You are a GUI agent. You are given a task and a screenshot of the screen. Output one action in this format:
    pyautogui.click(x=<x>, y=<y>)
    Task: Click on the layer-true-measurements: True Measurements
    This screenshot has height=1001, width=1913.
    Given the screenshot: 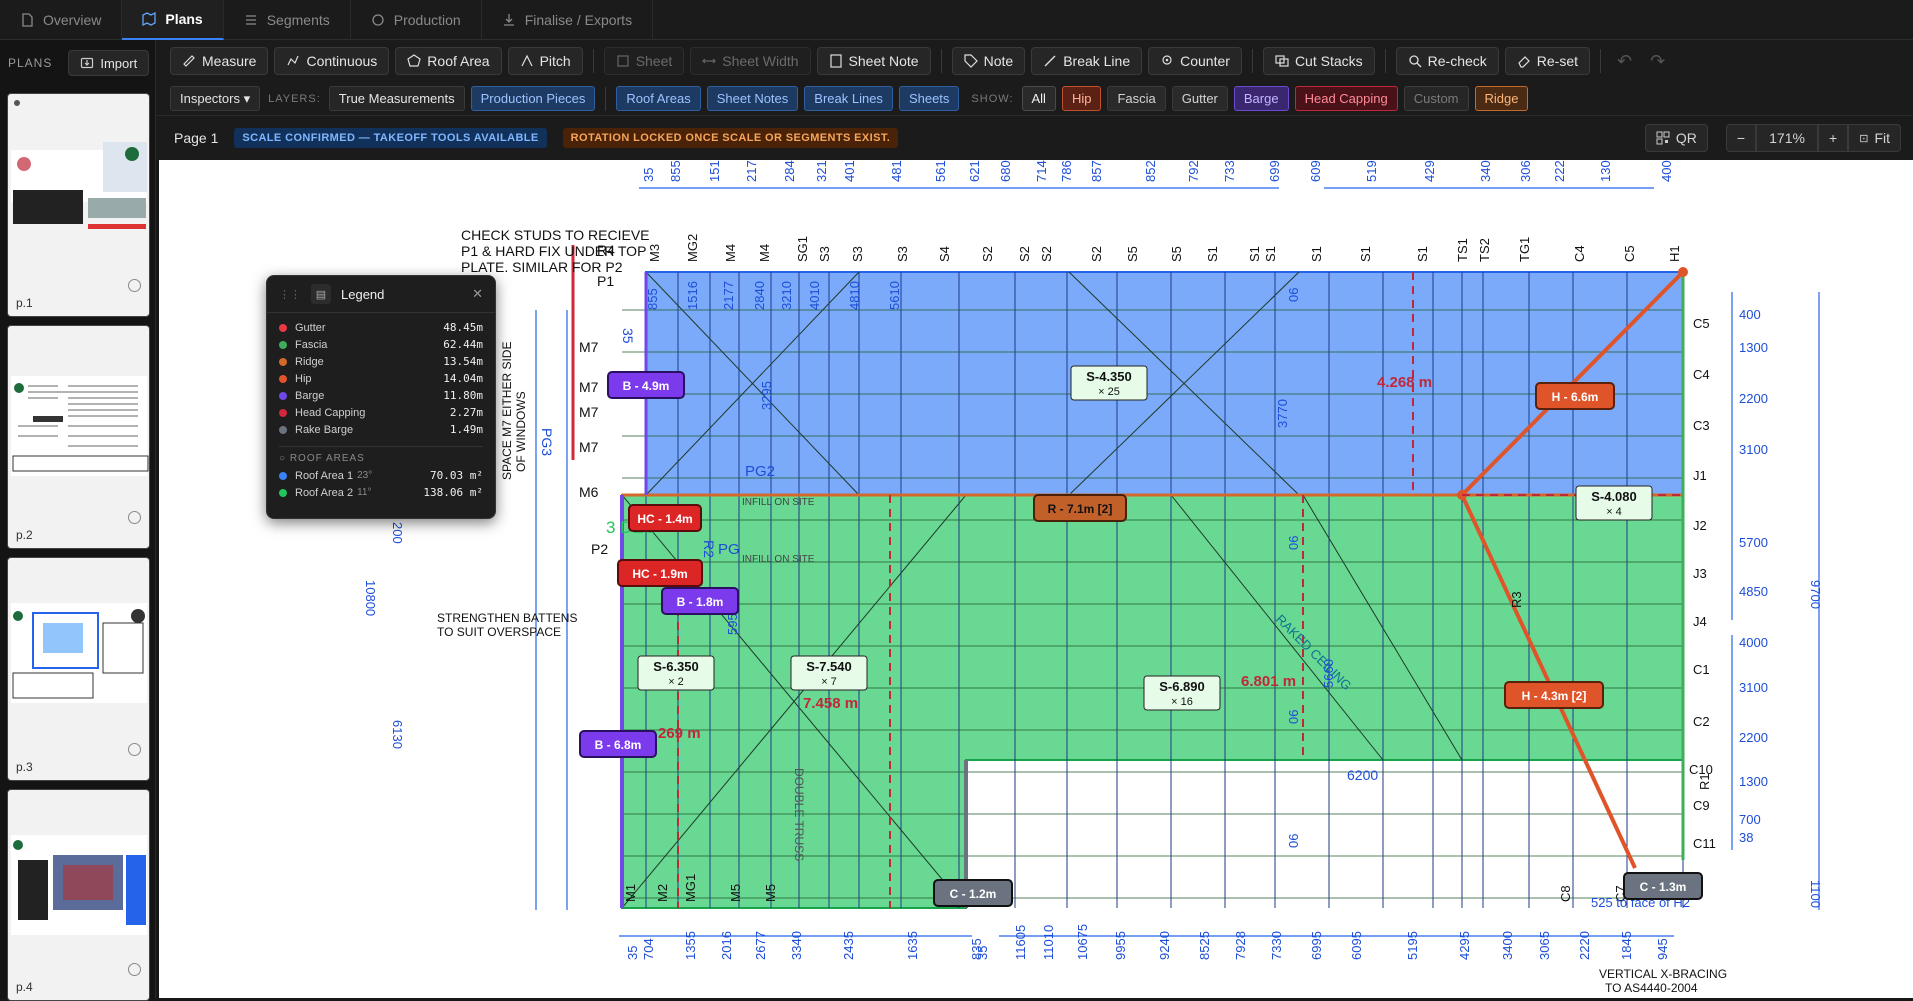 What is the action you would take?
    pyautogui.click(x=396, y=98)
    